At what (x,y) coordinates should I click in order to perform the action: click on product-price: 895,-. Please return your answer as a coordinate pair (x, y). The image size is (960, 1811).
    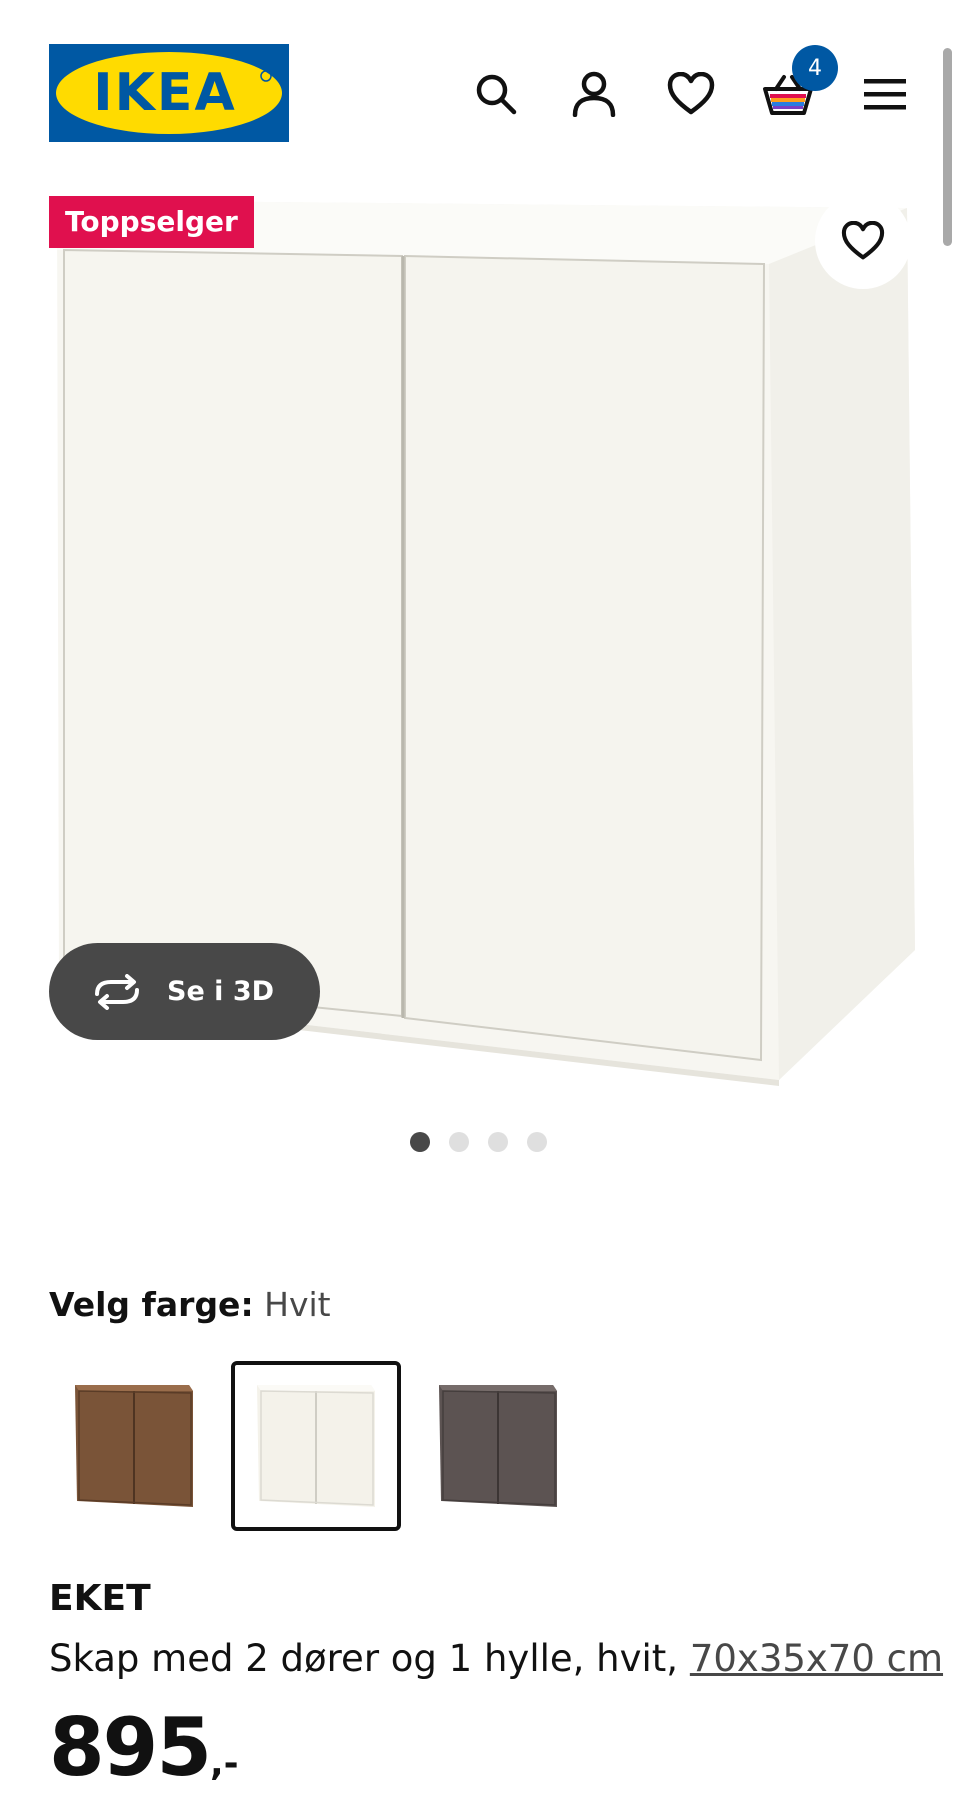
    Looking at the image, I should click on (144, 1755).